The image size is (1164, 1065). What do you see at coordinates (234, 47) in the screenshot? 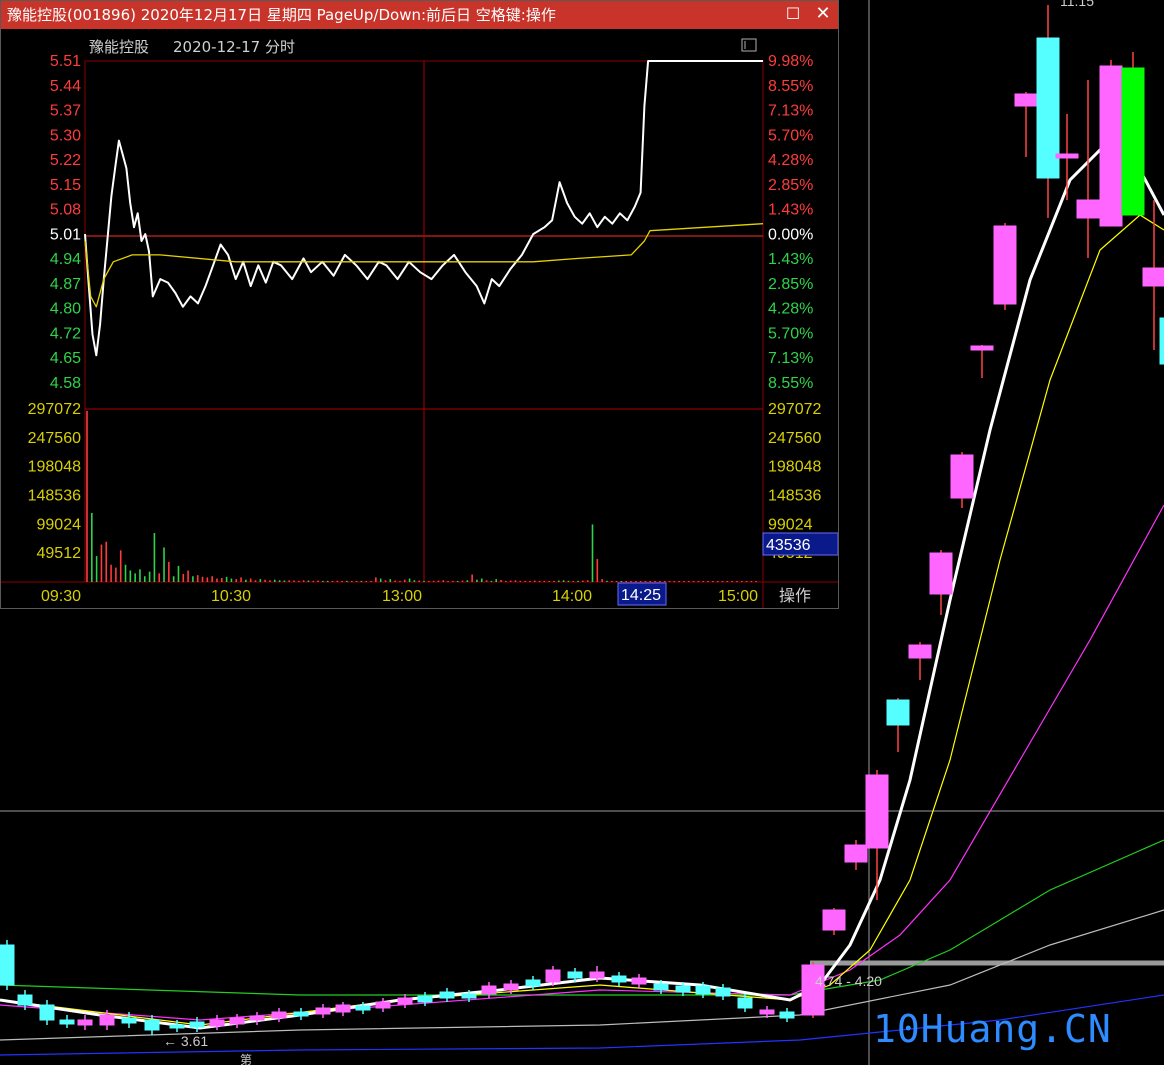
I see `intraday-date-label: 2020-12-17 分时` at bounding box center [234, 47].